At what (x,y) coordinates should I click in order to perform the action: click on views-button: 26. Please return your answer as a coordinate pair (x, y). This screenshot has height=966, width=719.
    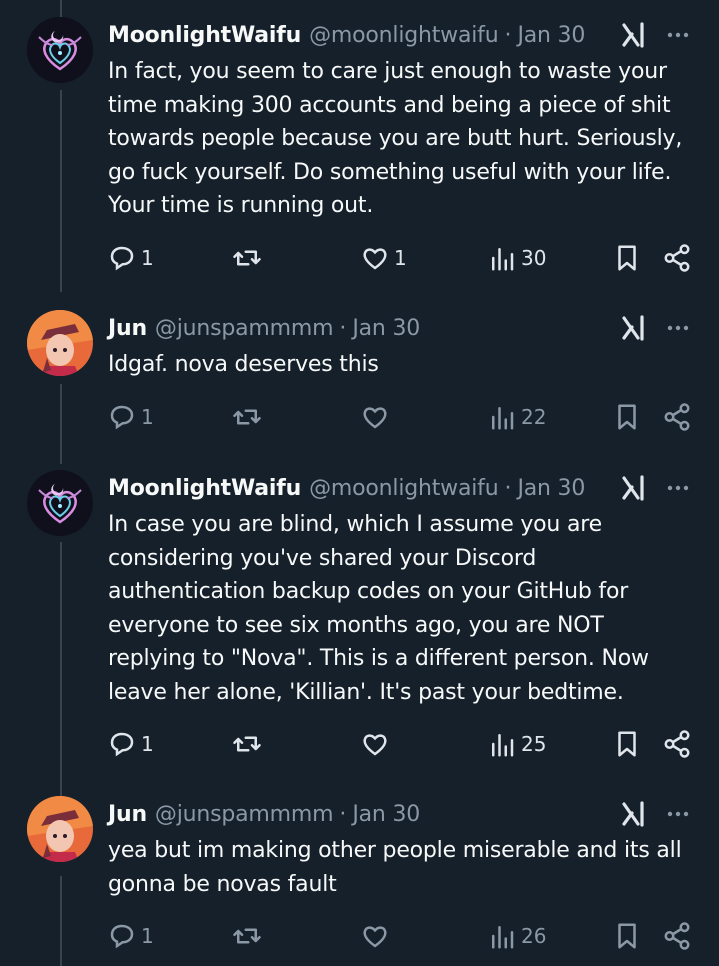
    Looking at the image, I should click on (516, 936).